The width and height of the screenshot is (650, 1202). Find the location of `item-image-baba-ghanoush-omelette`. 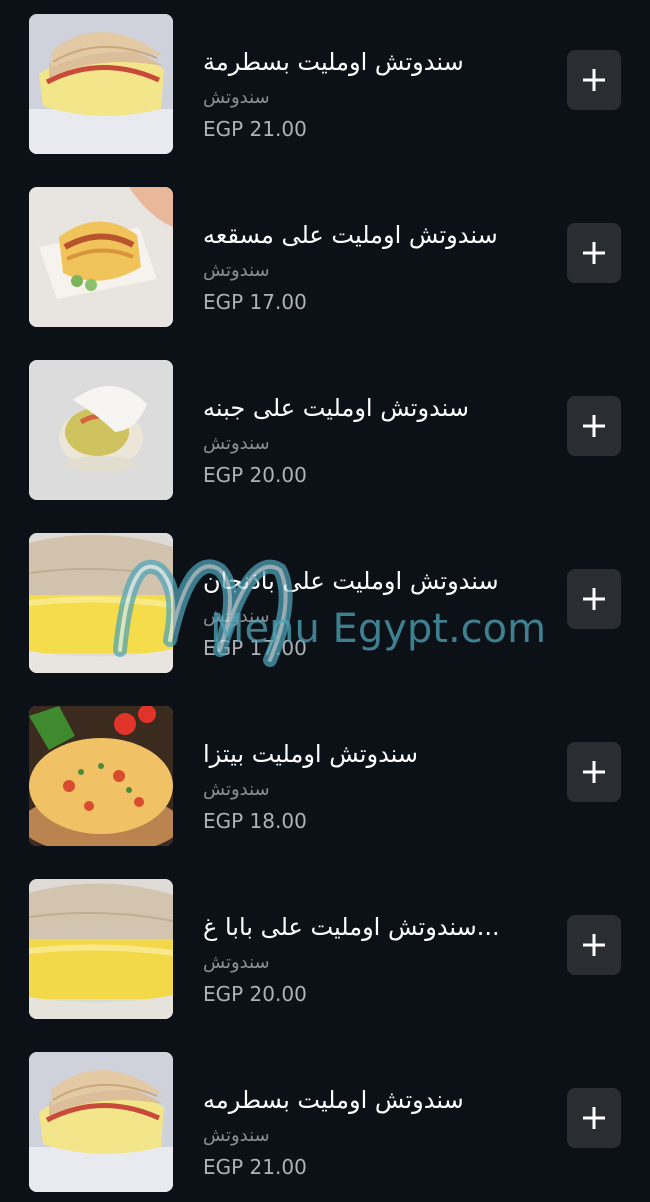

item-image-baba-ghanoush-omelette is located at coordinates (101, 949).